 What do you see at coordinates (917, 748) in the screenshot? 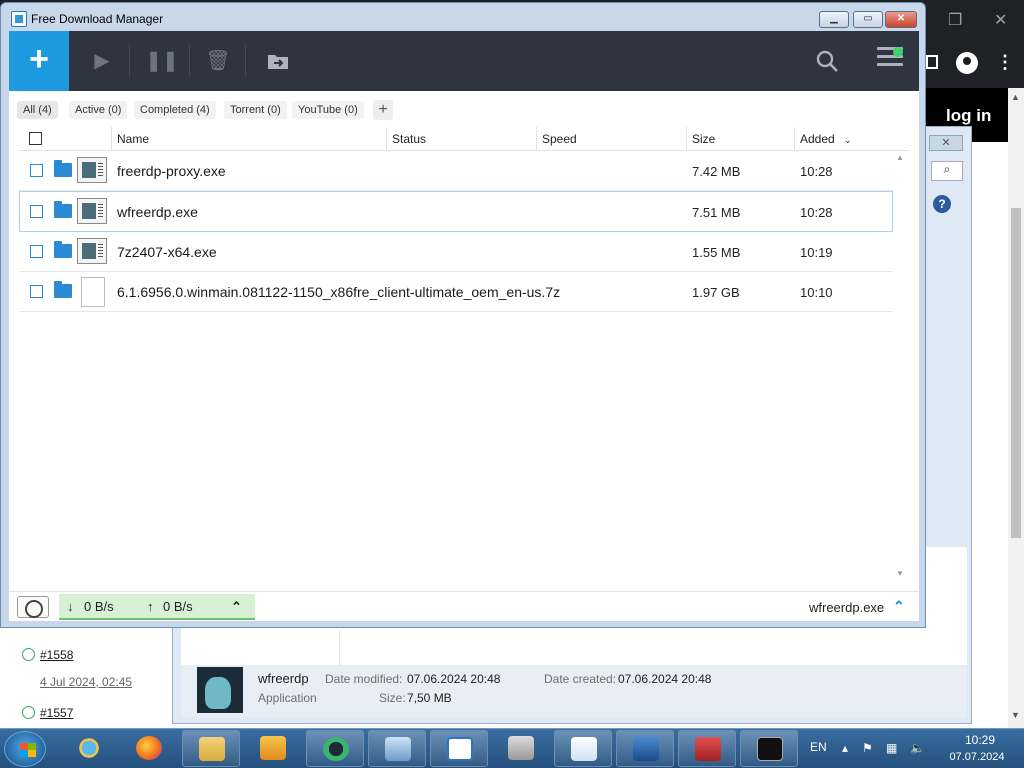
I see `volume-muted-icon: 🔈` at bounding box center [917, 748].